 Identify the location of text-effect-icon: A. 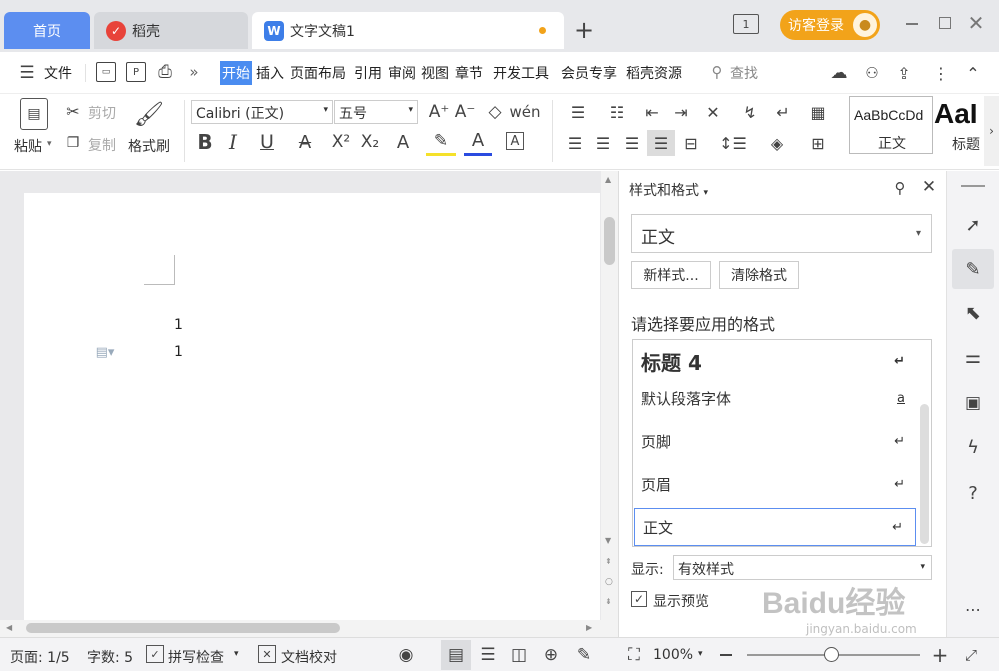
(403, 142).